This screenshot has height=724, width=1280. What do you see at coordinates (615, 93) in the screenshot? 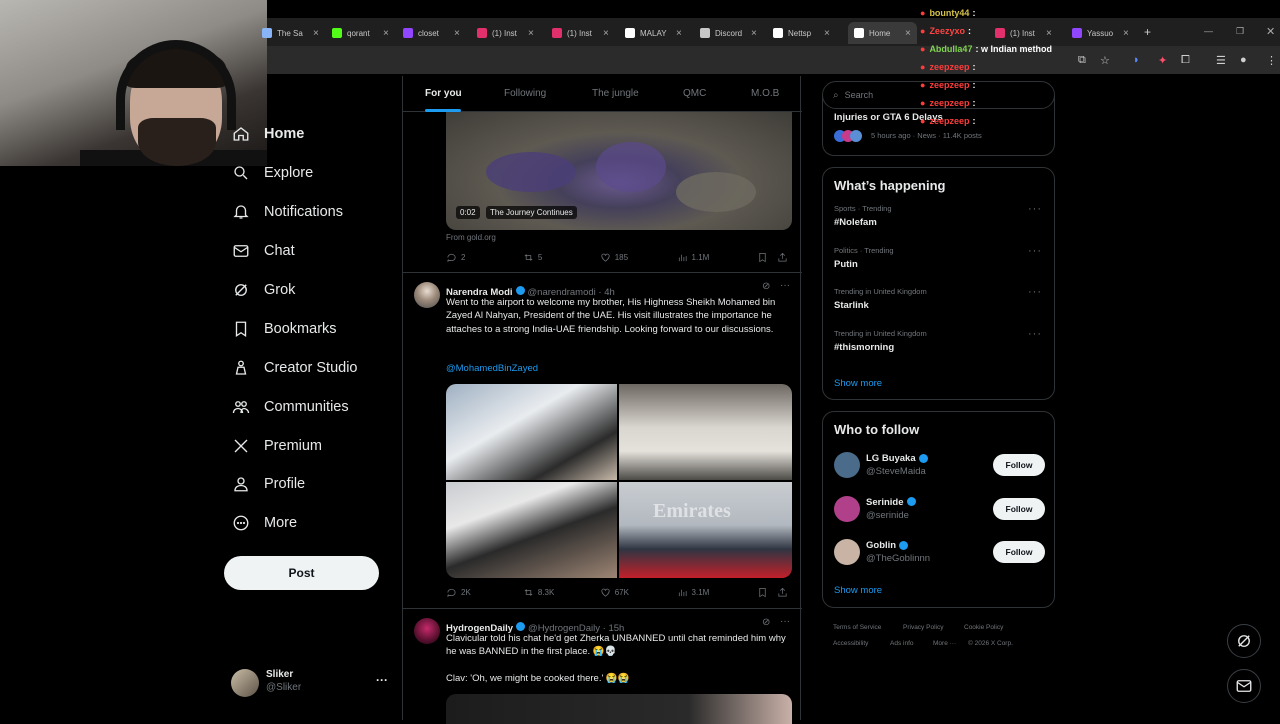
I see `tab-the-jungle: The jungle` at bounding box center [615, 93].